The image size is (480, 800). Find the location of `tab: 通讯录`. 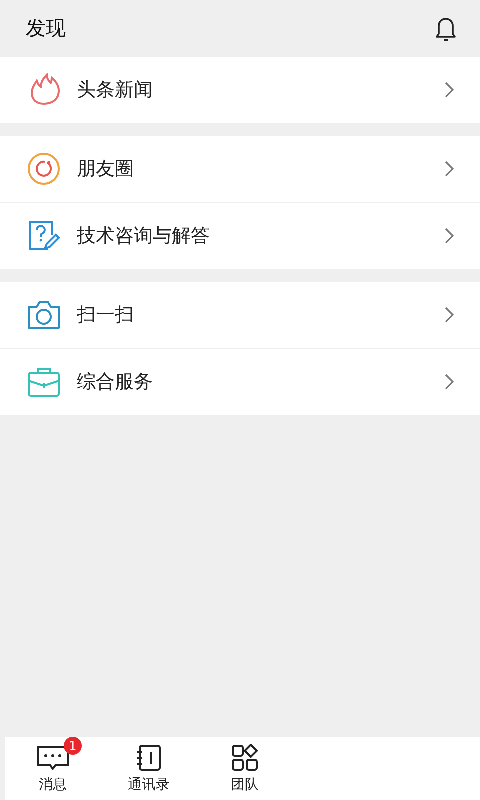

tab: 通讯录 is located at coordinates (149, 768).